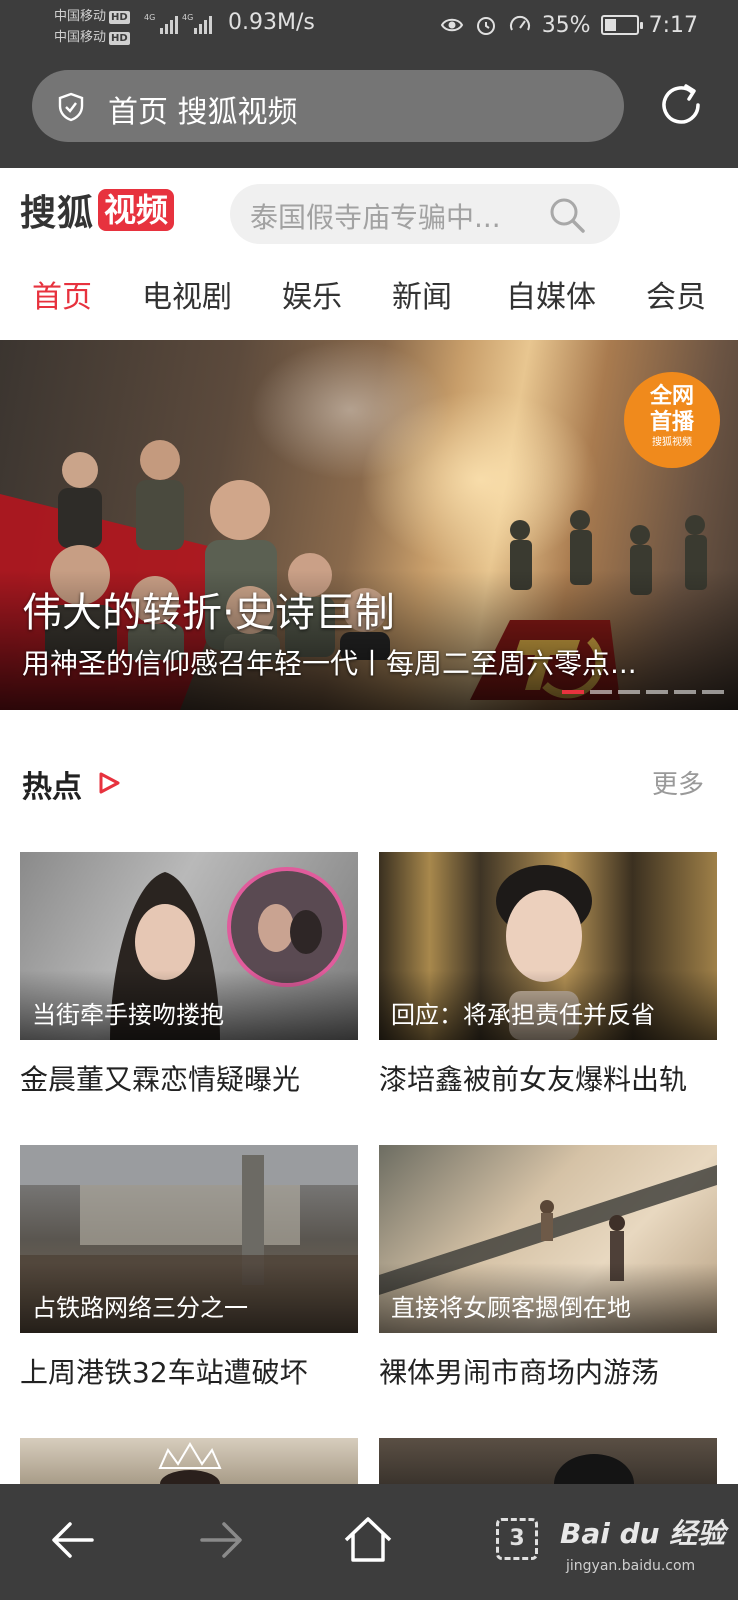 The image size is (738, 1600). I want to click on tab-tv-series: 电视剧, so click(187, 294).